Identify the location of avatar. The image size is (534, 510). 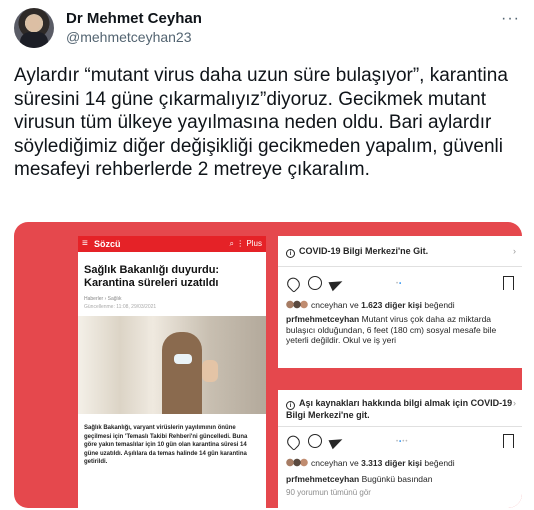
(34, 28).